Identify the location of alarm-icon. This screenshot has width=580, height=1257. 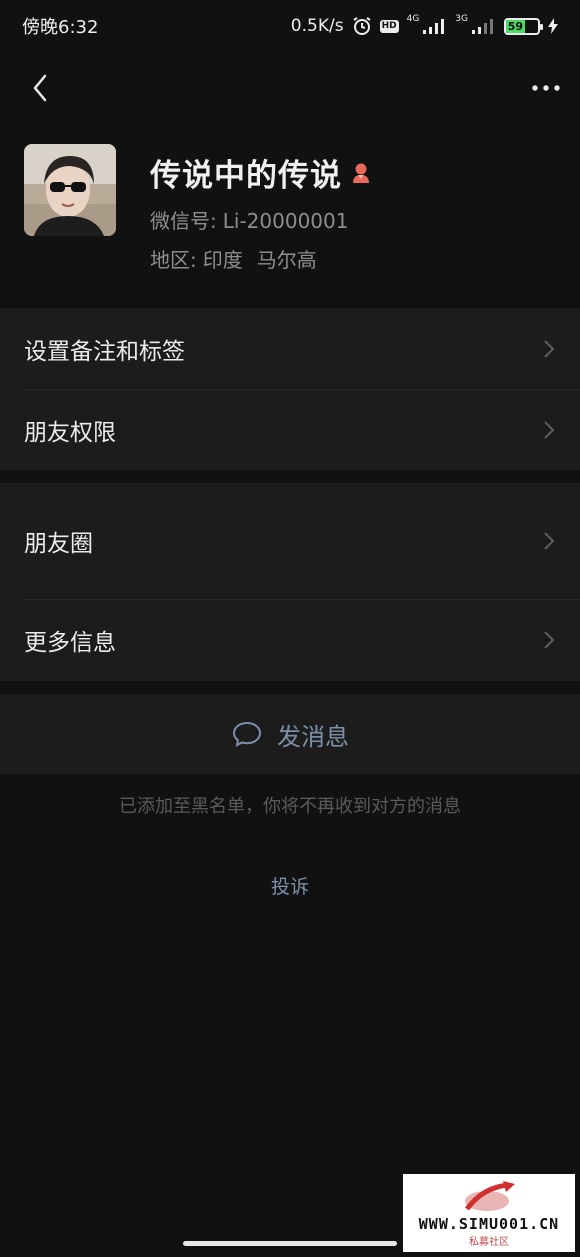
(362, 26).